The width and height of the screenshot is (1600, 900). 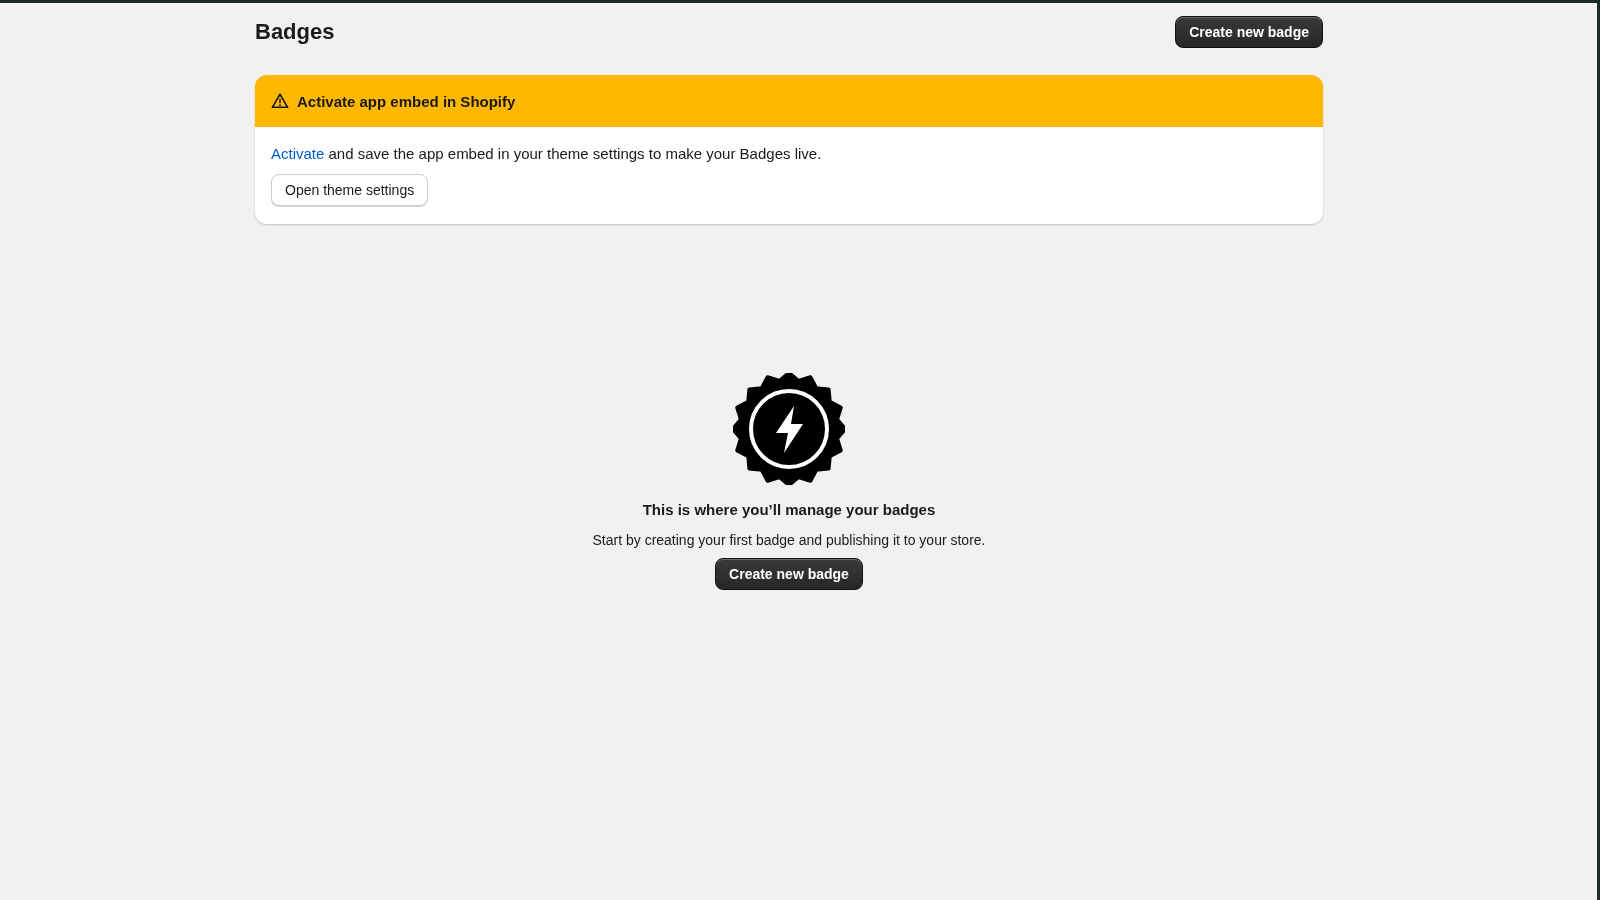 What do you see at coordinates (295, 32) in the screenshot?
I see `page-title: Badges` at bounding box center [295, 32].